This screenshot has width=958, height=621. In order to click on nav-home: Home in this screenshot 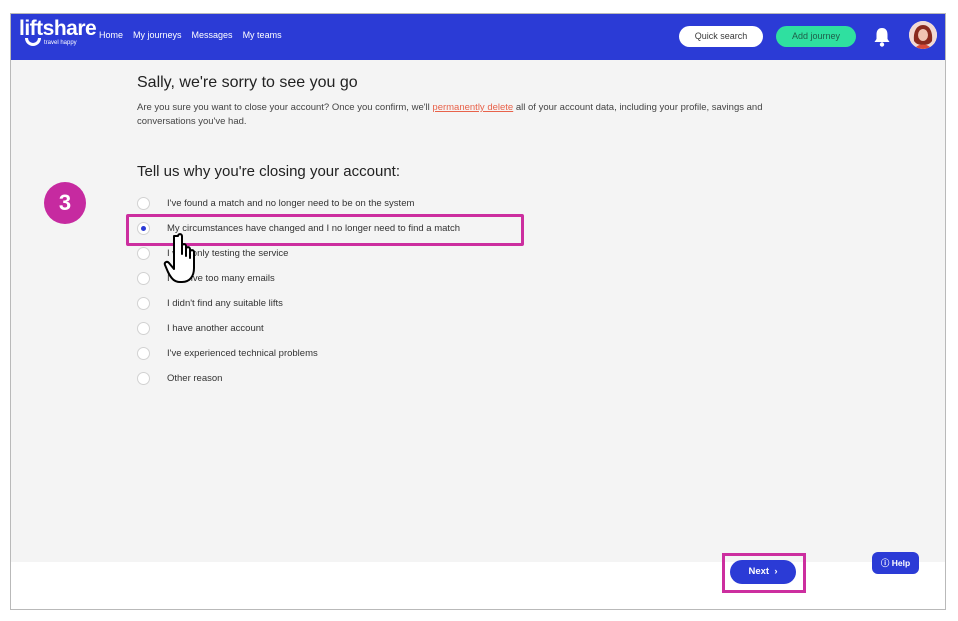, I will do `click(111, 35)`.